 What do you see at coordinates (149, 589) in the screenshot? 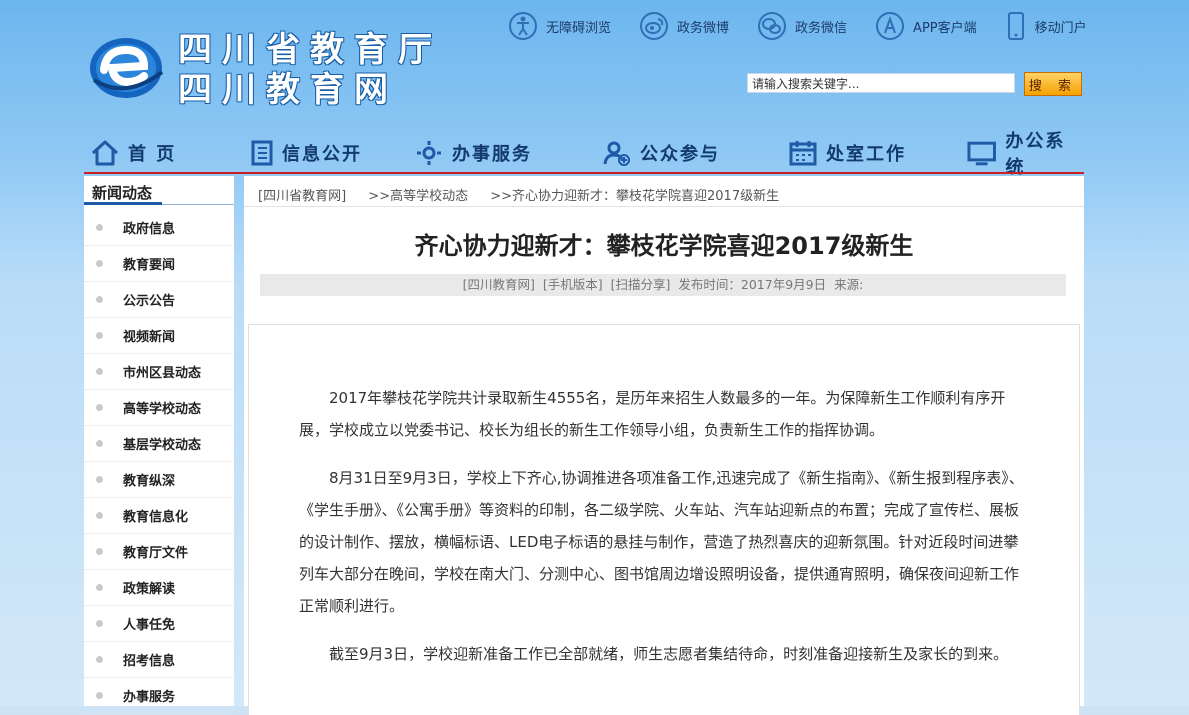
I see `sidebar-item-label: 政策解读` at bounding box center [149, 589].